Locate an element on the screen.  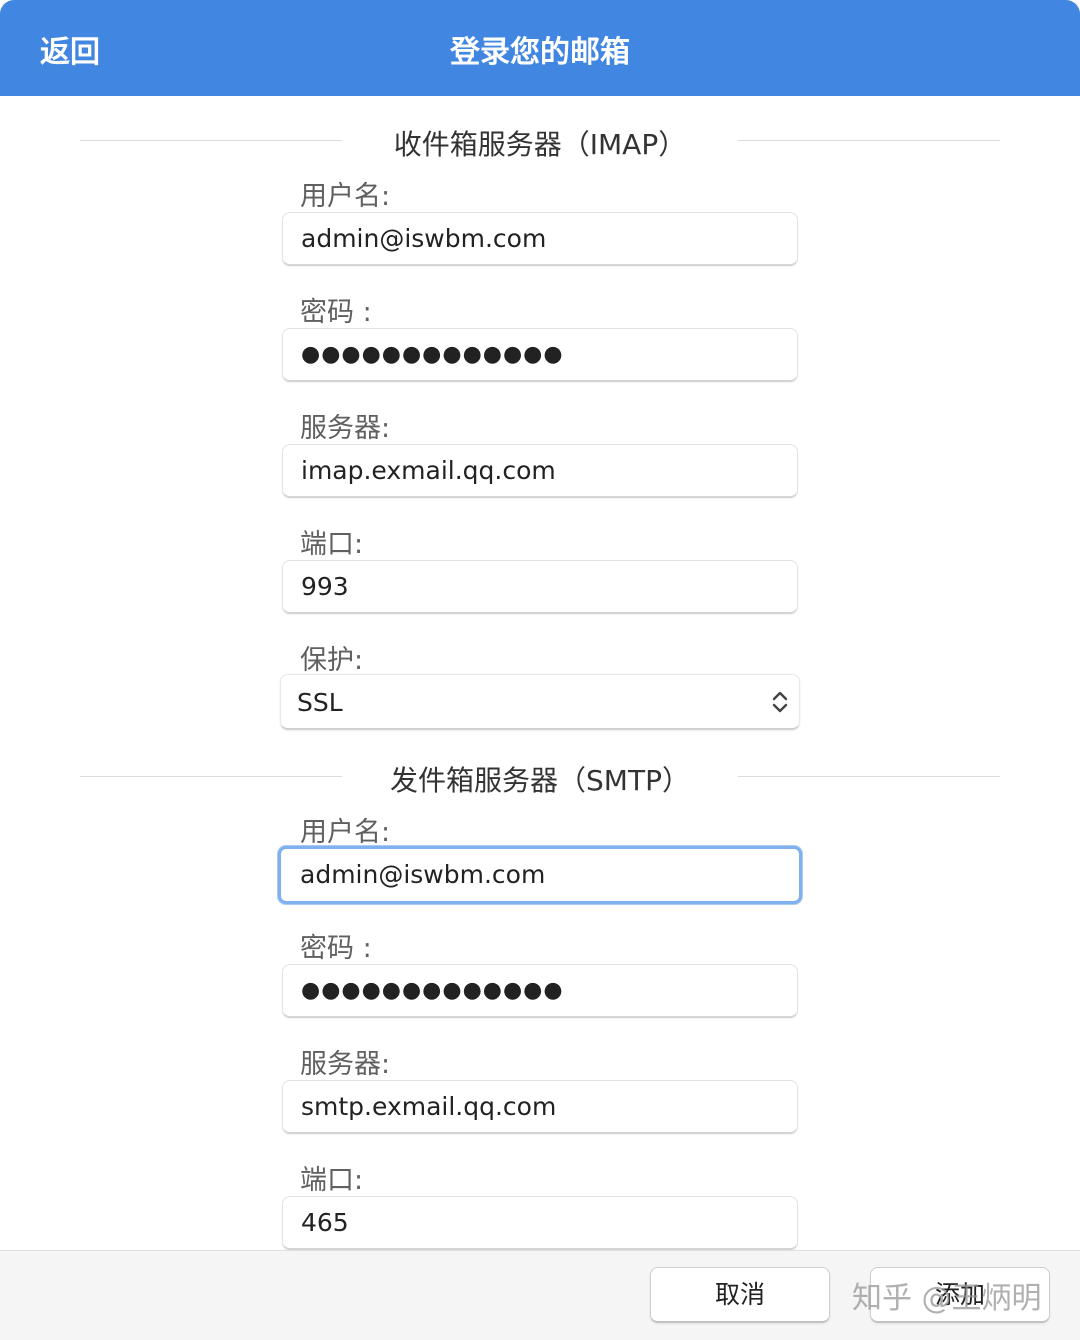
imap-section-title: 收件箱服务器（IMAP） is located at coordinates (540, 144).